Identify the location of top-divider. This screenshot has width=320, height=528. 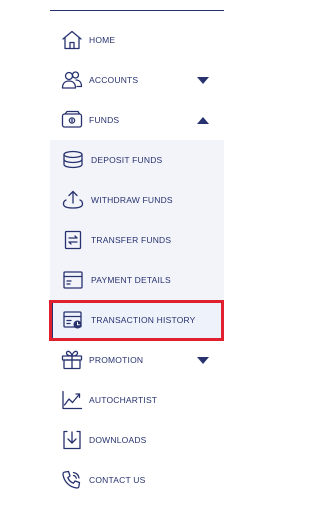
(137, 10).